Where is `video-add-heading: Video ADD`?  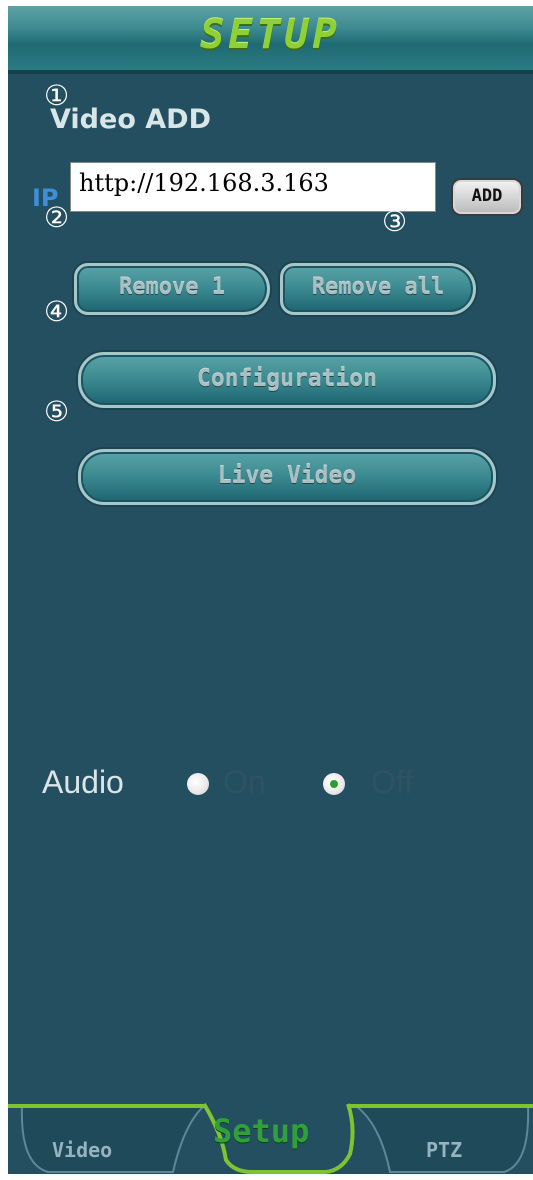
video-add-heading: Video ADD is located at coordinates (130, 119).